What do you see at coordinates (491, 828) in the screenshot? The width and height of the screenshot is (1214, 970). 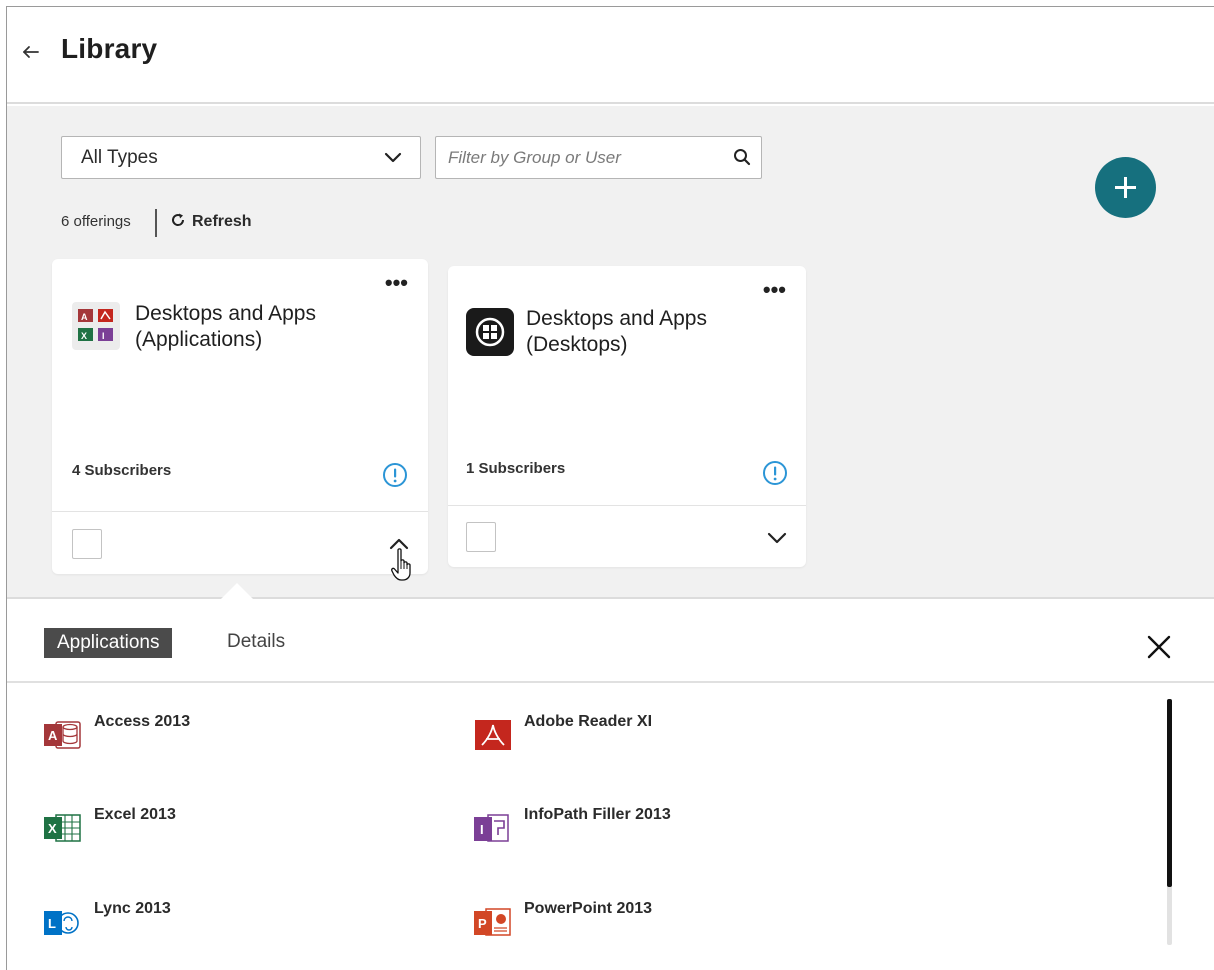 I see `infopath-icon: I` at bounding box center [491, 828].